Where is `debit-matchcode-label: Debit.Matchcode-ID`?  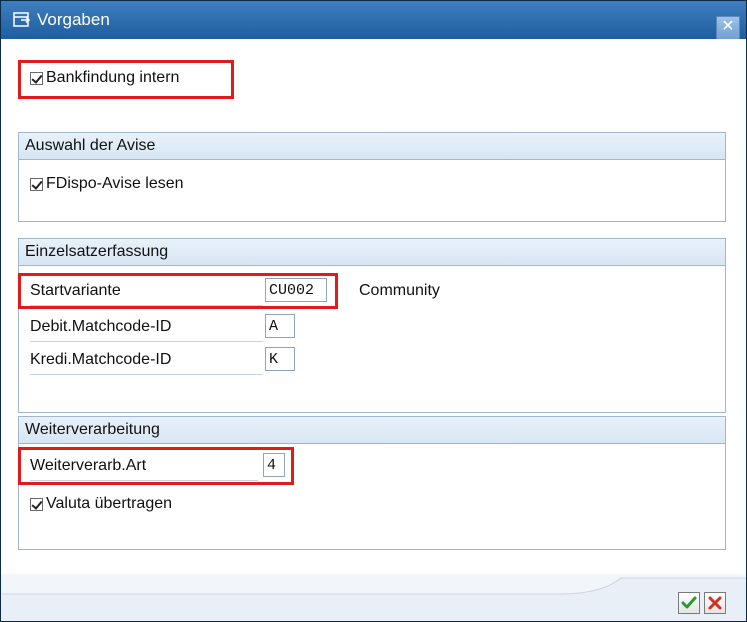
debit-matchcode-label: Debit.Matchcode-ID is located at coordinates (101, 326).